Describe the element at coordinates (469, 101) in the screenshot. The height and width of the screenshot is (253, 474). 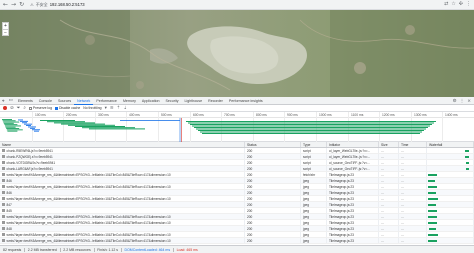
I see `close-icon: ×` at that location.